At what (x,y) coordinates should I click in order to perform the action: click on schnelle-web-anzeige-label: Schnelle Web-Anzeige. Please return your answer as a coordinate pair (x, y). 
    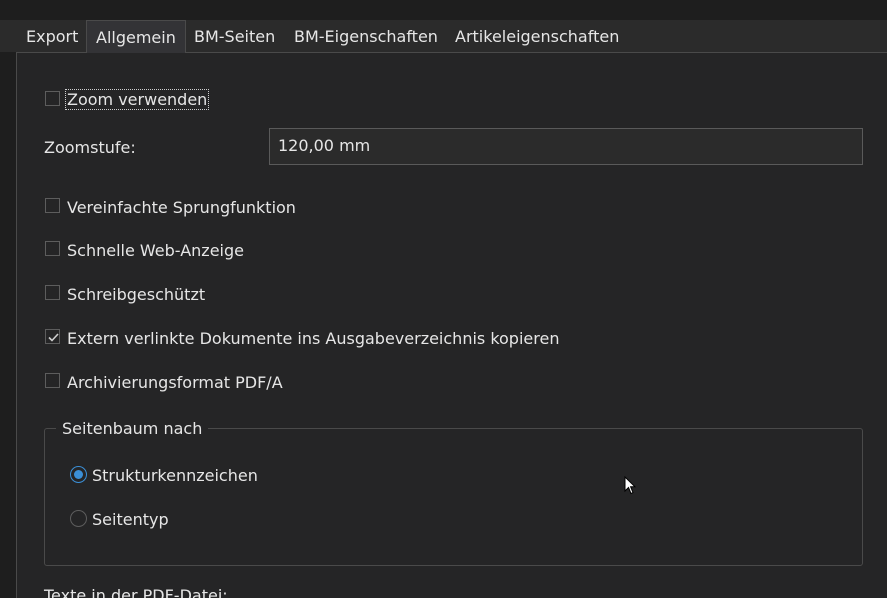
    Looking at the image, I should click on (155, 250).